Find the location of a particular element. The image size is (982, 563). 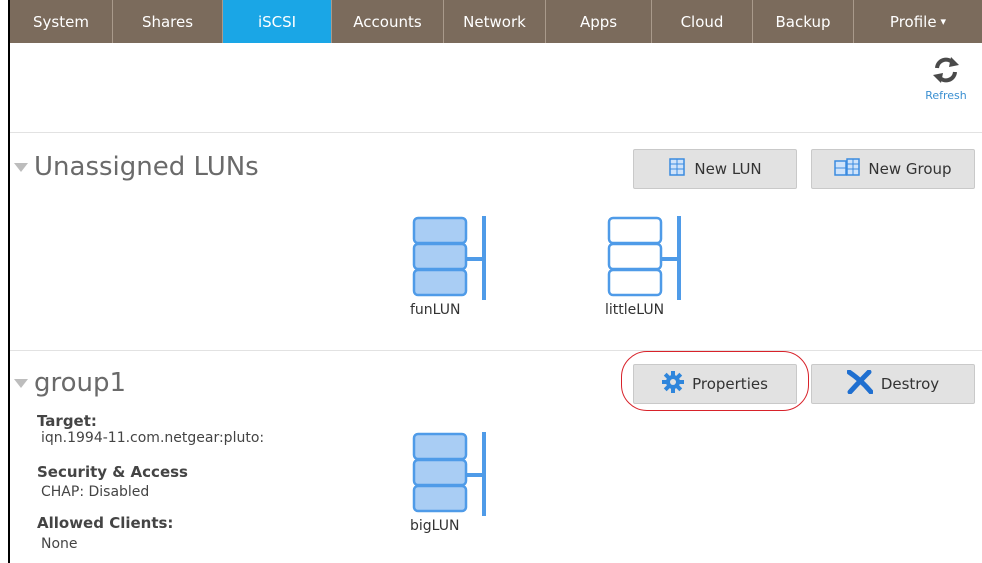

tab-label: System is located at coordinates (61, 21).